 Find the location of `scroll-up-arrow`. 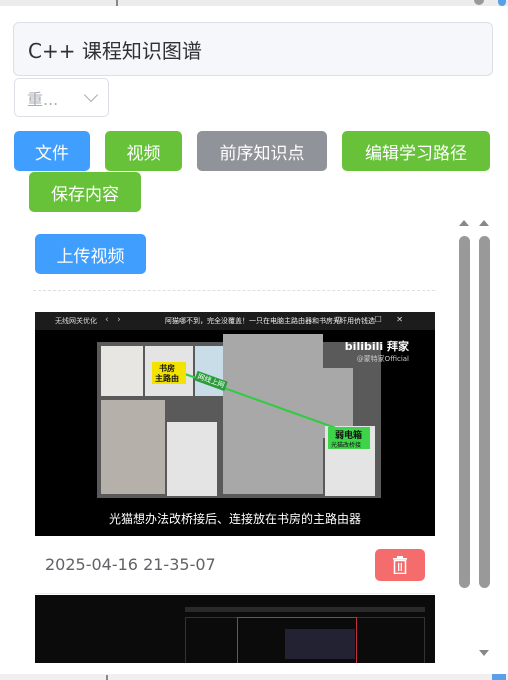

scroll-up-arrow is located at coordinates (464, 223).